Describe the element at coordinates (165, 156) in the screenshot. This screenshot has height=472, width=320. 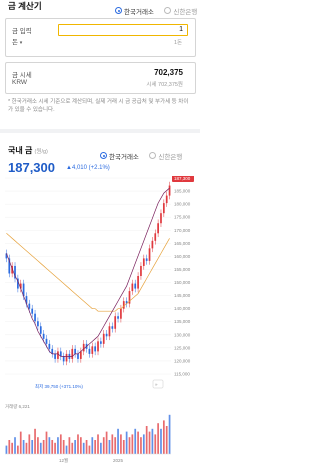
I see `market-radio-shinhan: 신한은행` at that location.